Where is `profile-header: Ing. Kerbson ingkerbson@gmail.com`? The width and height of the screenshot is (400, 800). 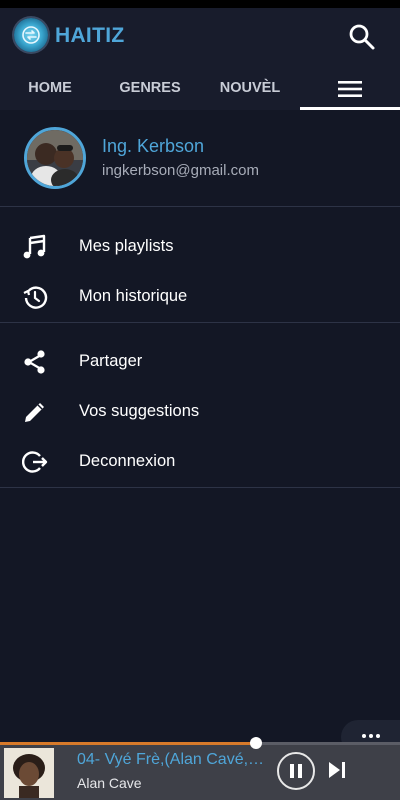 profile-header: Ing. Kerbson ingkerbson@gmail.com is located at coordinates (200, 158).